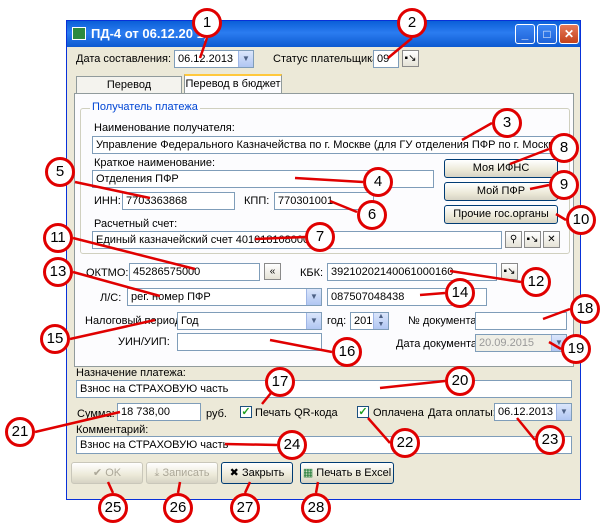 The height and width of the screenshot is (532, 614). What do you see at coordinates (246, 412) in the screenshot?
I see `qr-checkbox: ✓` at bounding box center [246, 412].